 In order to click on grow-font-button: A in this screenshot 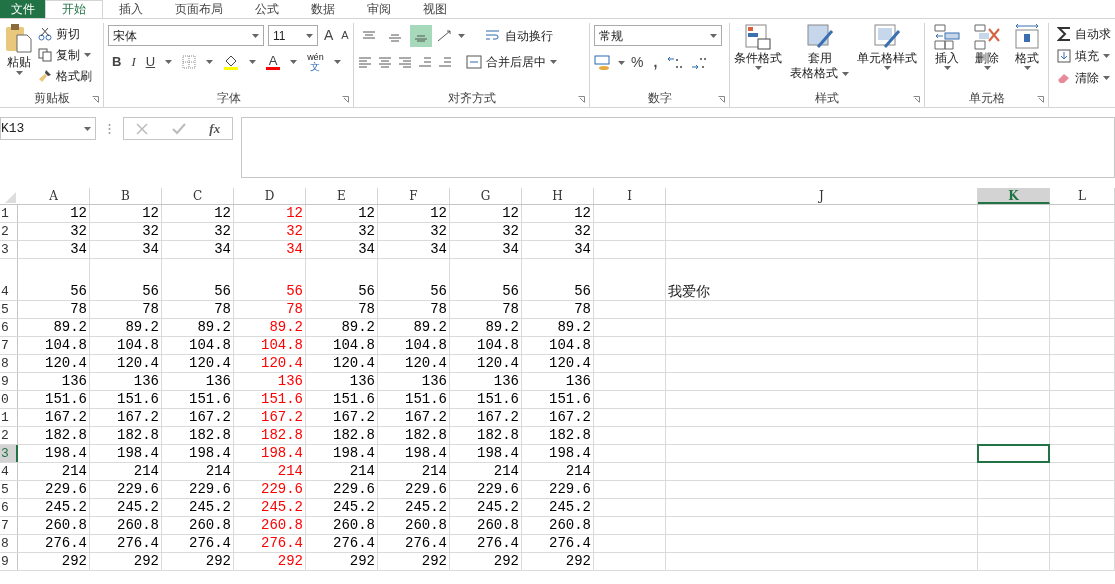, I will do `click(329, 35)`.